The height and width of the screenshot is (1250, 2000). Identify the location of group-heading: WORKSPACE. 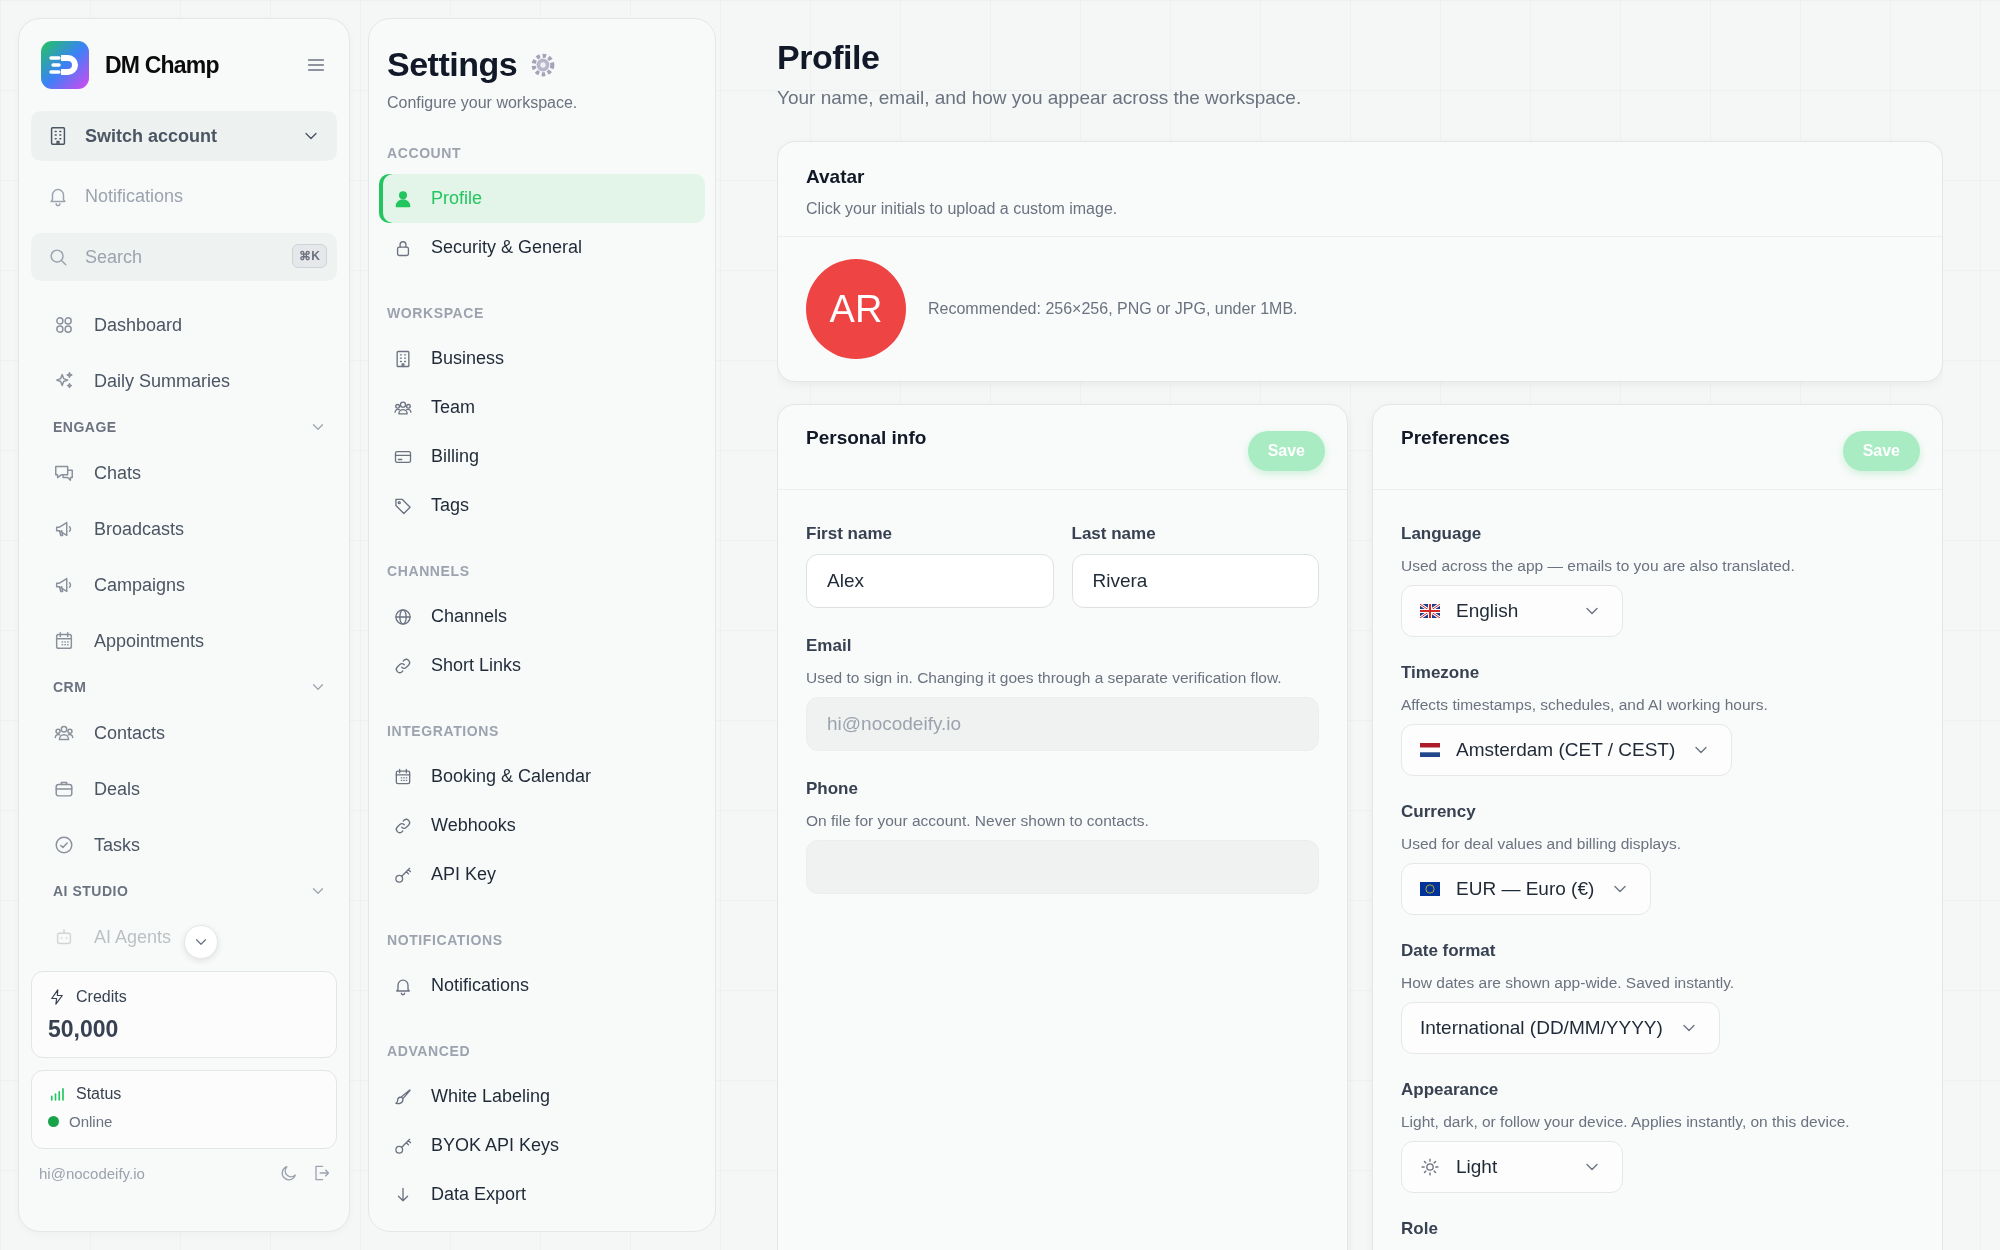
(435, 313).